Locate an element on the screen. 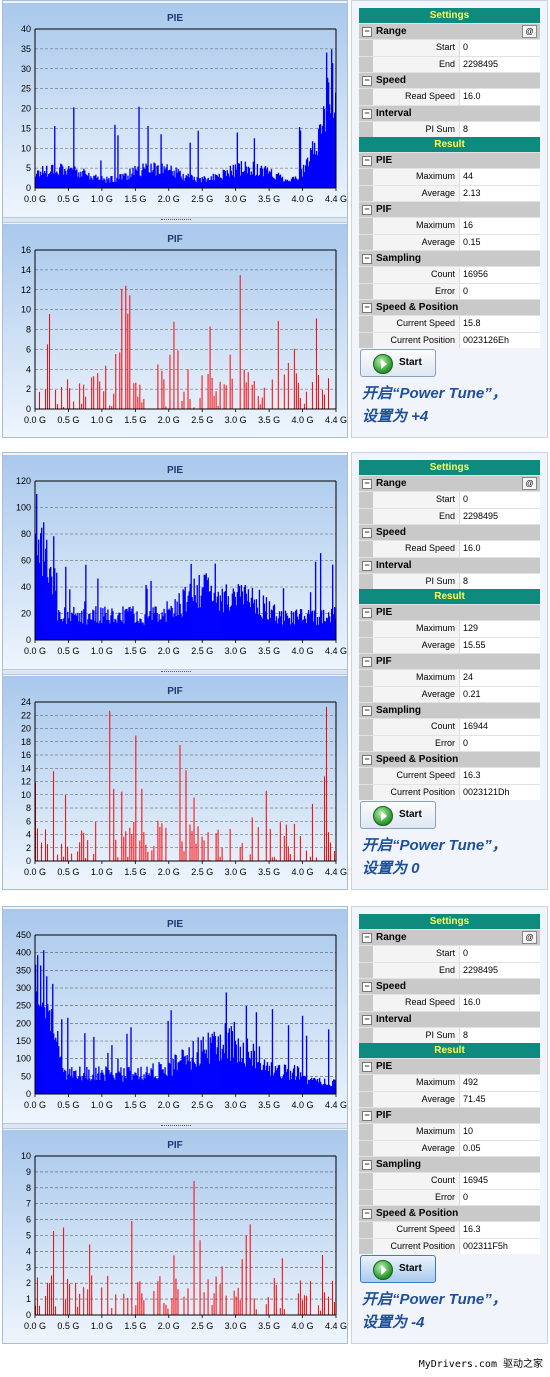 Image resolution: width=550 pixels, height=1377 pixels. x-tick-label: 2.5 G is located at coordinates (202, 1326).